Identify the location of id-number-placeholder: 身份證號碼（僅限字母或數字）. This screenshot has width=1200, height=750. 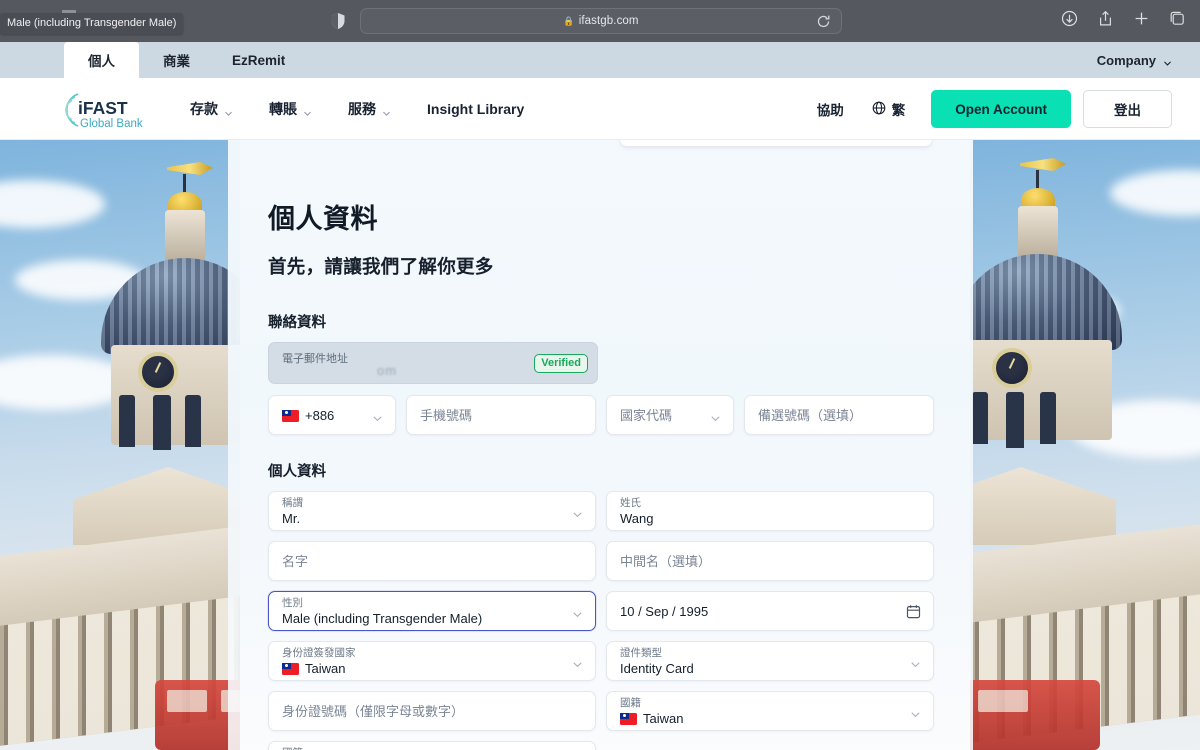
(373, 711).